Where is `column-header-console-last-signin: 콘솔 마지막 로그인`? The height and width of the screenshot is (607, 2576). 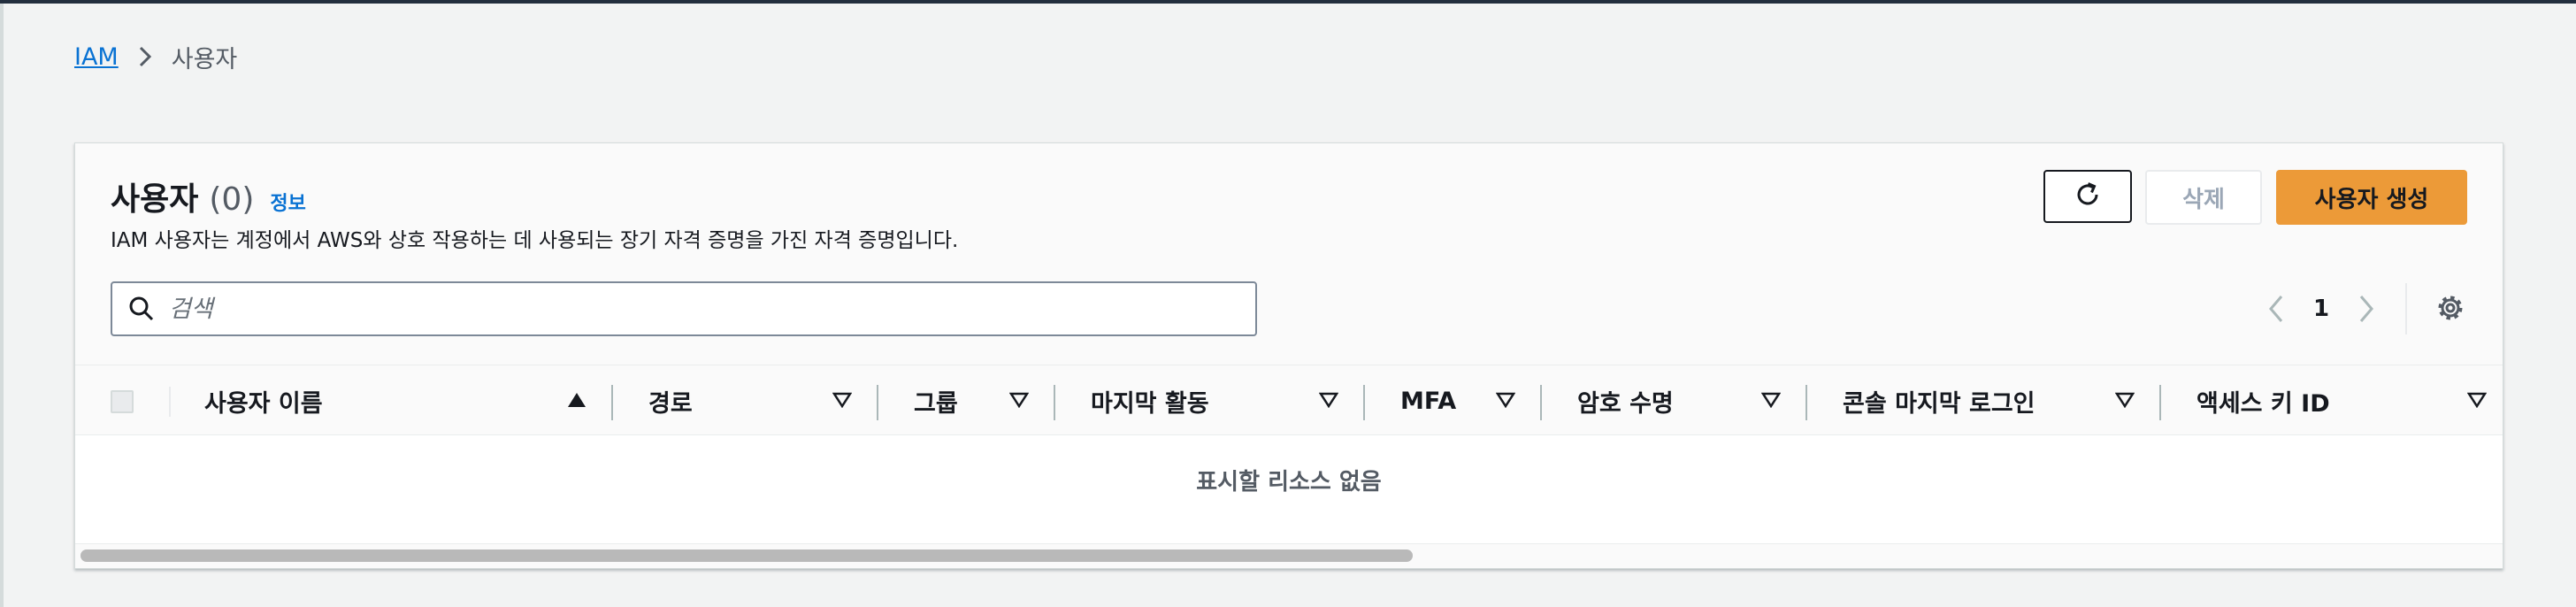
column-header-console-last-signin: 콘솔 마지막 로그인 is located at coordinates (1939, 400).